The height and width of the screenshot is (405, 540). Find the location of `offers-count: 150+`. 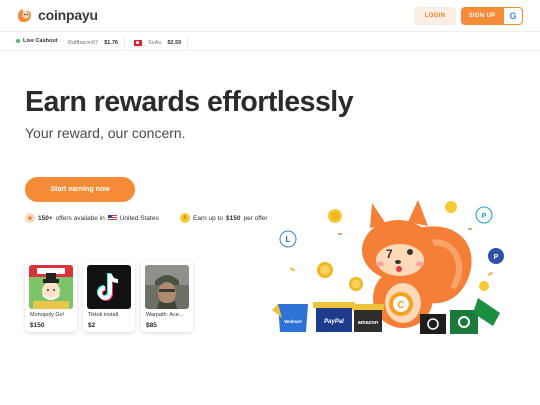

offers-count: 150+ is located at coordinates (45, 218).